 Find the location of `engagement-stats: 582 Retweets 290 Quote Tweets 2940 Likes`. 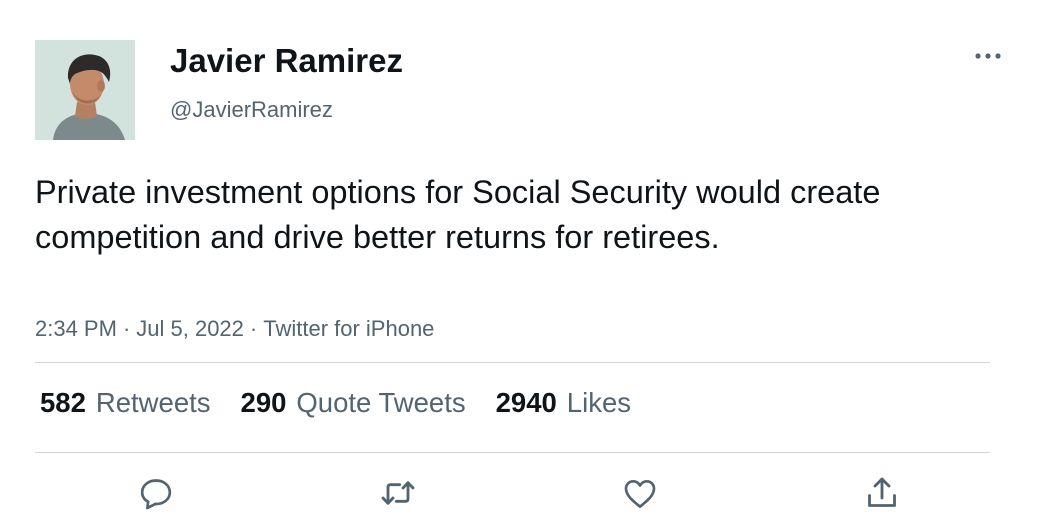

engagement-stats: 582 Retweets 290 Quote Tweets 2940 Likes is located at coordinates (335, 403).